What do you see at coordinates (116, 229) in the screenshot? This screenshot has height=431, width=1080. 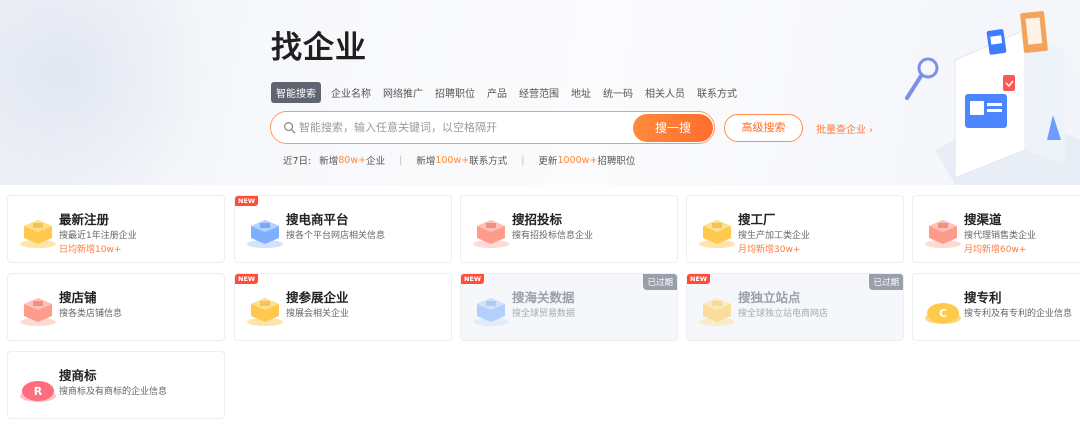 I see `feature-card: 最新注册搜最近1年注册企业 日均新增10w+` at bounding box center [116, 229].